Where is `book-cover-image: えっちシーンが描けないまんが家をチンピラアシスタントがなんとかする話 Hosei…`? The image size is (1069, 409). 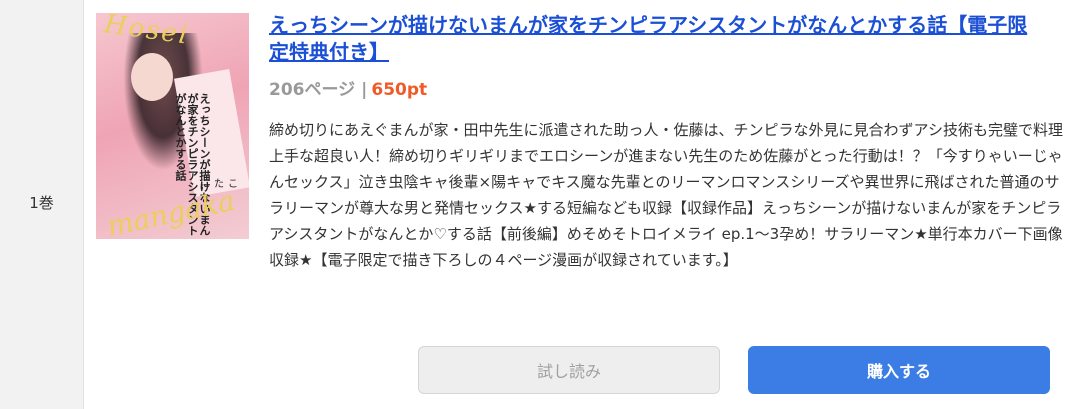
book-cover-image: えっちシーンが描けないまんが家をチンピラアシスタントがなんとかする話 Hosei… is located at coordinates (172, 126).